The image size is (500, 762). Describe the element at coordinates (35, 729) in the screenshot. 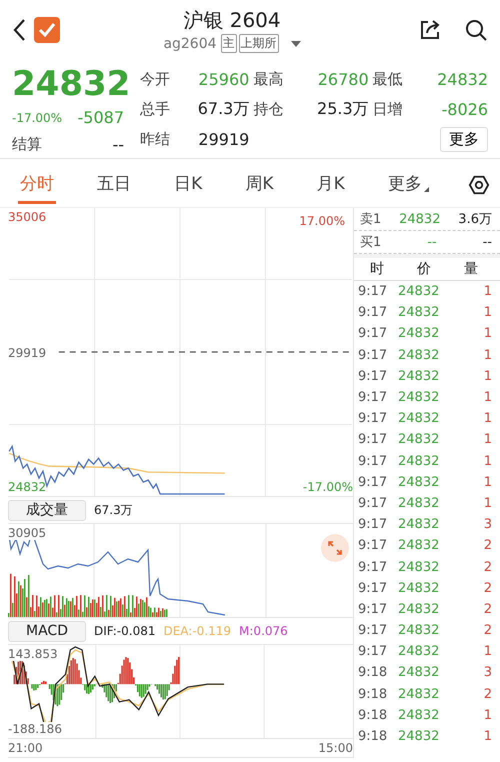

I see `axis-label: -188.186` at that location.